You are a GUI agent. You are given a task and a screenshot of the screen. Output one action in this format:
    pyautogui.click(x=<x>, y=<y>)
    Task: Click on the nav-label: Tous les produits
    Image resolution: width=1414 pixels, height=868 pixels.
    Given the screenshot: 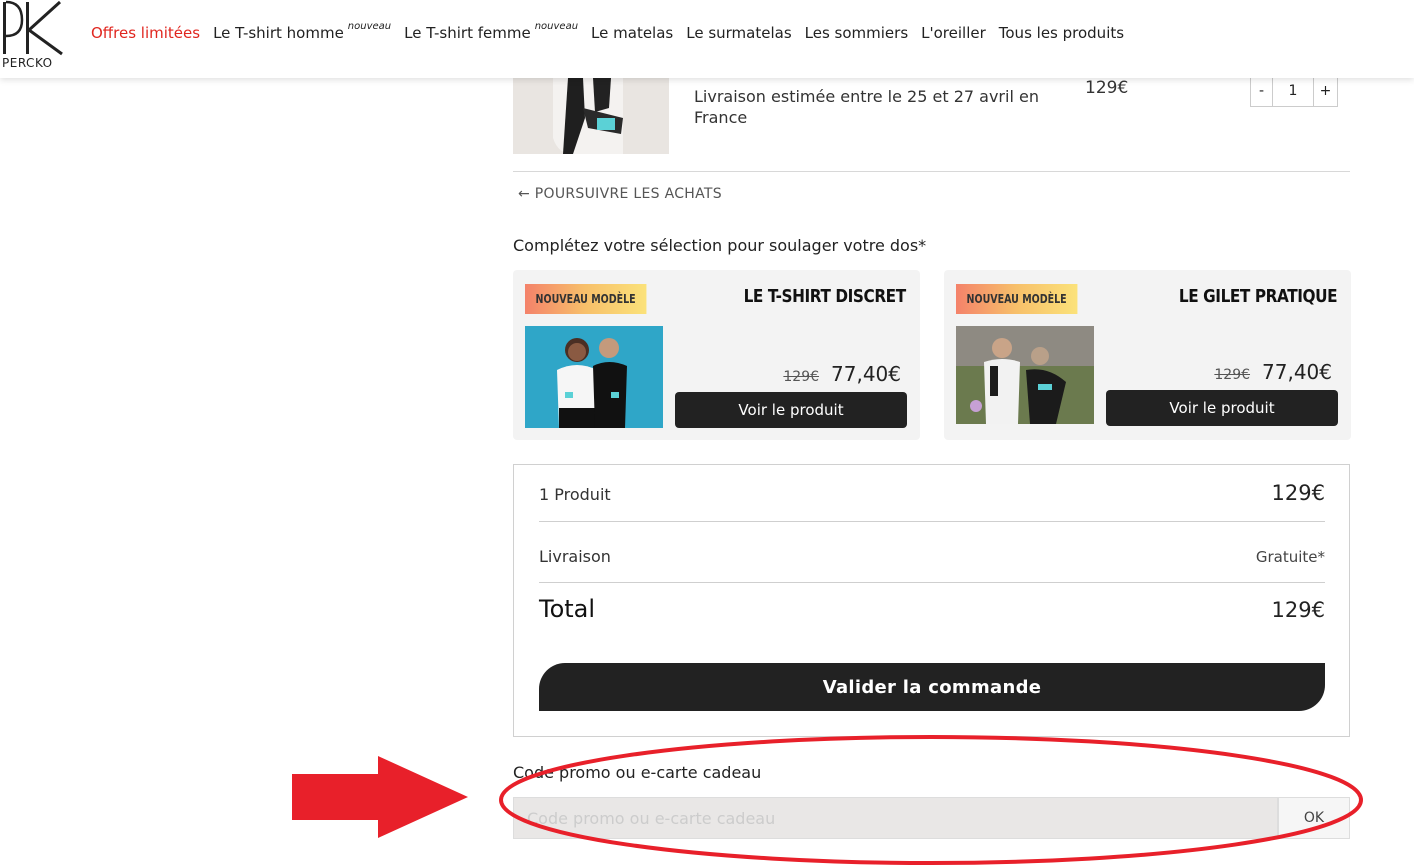 What is the action you would take?
    pyautogui.click(x=1061, y=33)
    